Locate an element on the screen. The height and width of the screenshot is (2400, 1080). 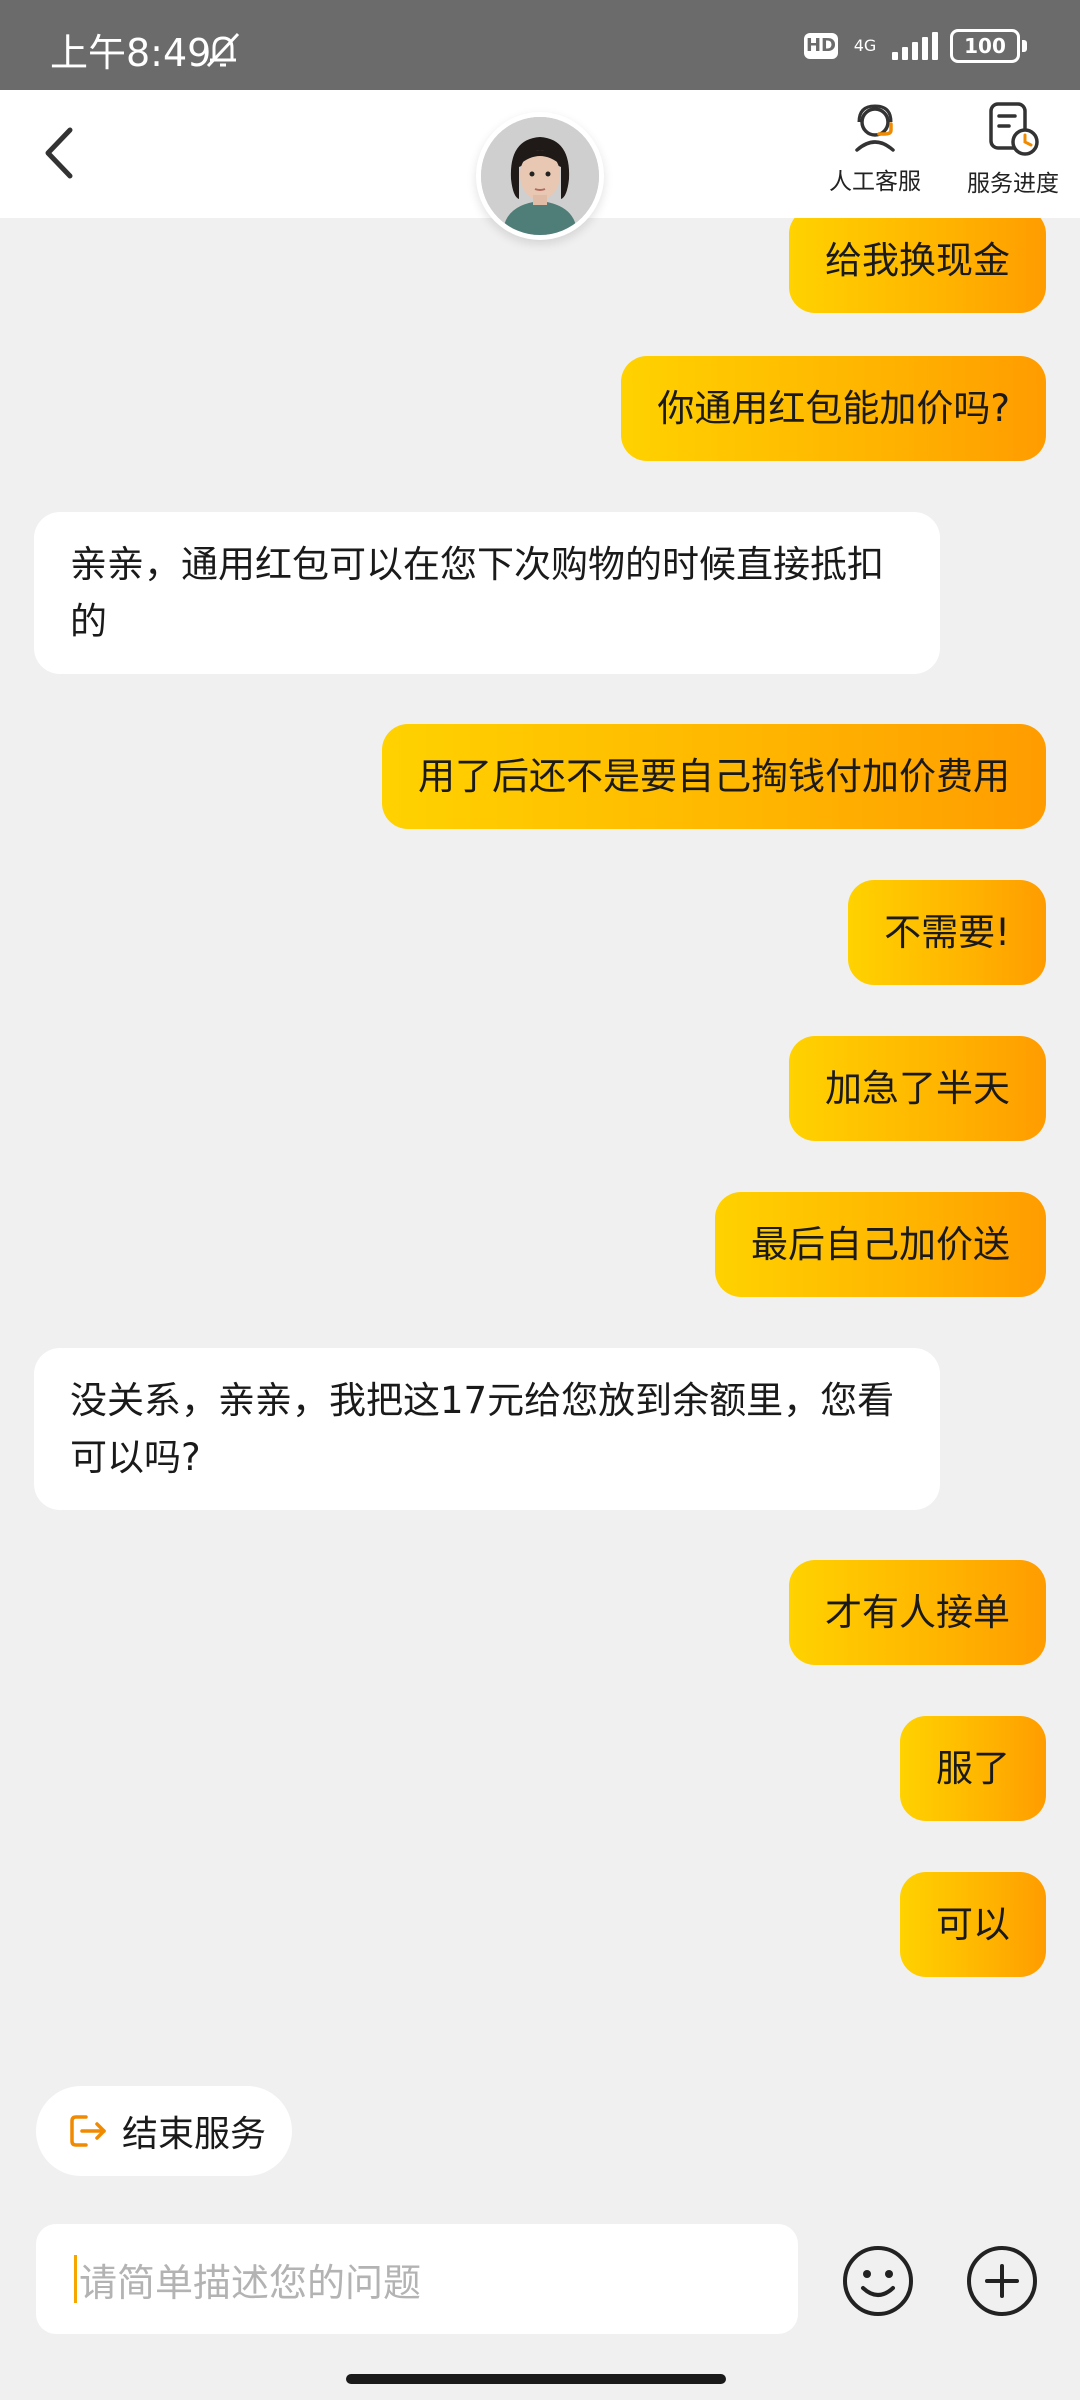
message-input: 请简单描述您的问题 is located at coordinates (417, 2279).